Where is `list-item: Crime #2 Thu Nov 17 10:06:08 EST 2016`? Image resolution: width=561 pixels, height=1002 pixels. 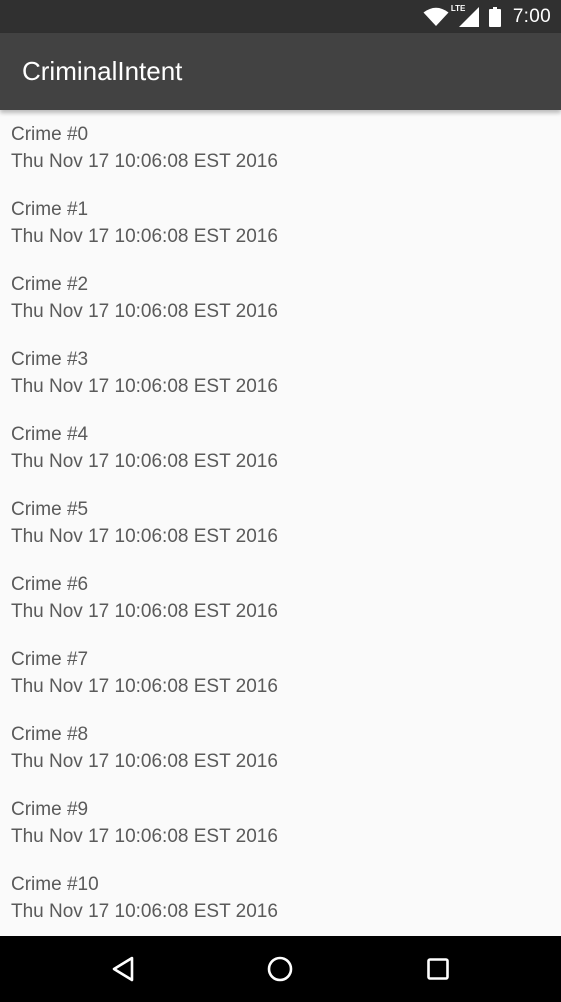 list-item: Crime #2 Thu Nov 17 10:06:08 EST 2016 is located at coordinates (280, 297).